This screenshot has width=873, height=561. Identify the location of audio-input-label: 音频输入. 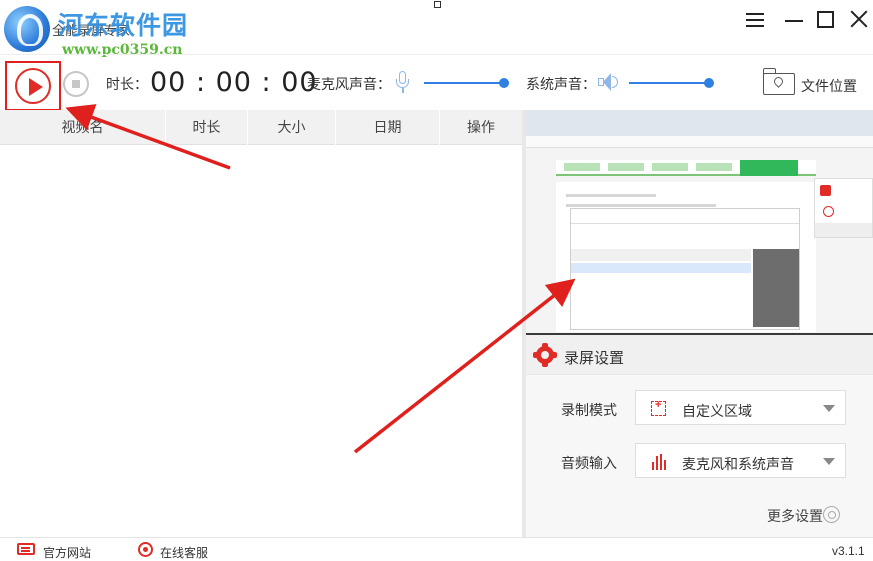
(589, 463).